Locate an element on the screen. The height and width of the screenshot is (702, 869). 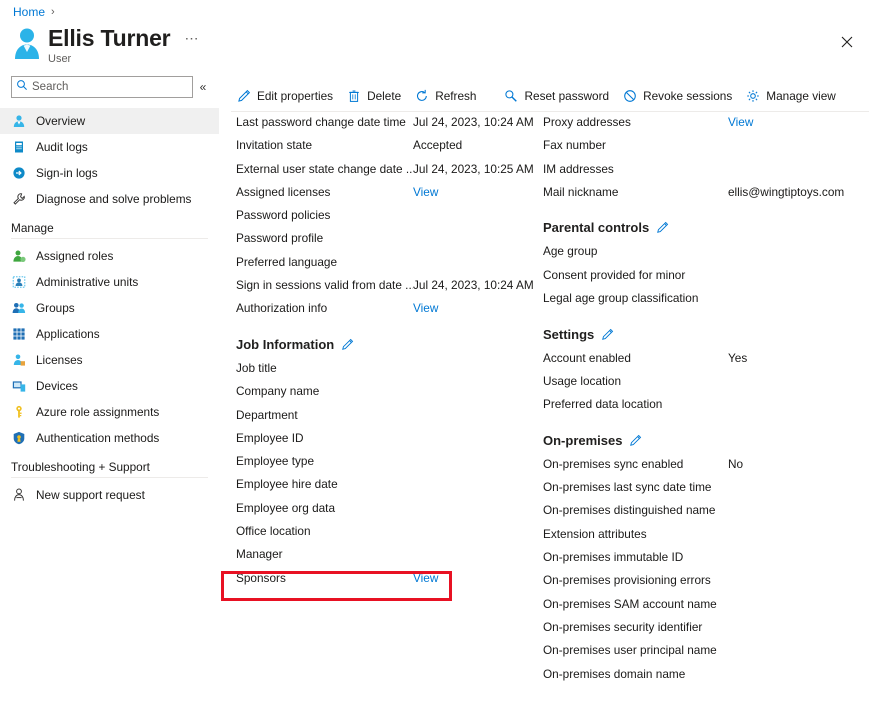
property-row-on-premises-sam-account-name: On-premises SAM account name is located at coordinates (706, 608).